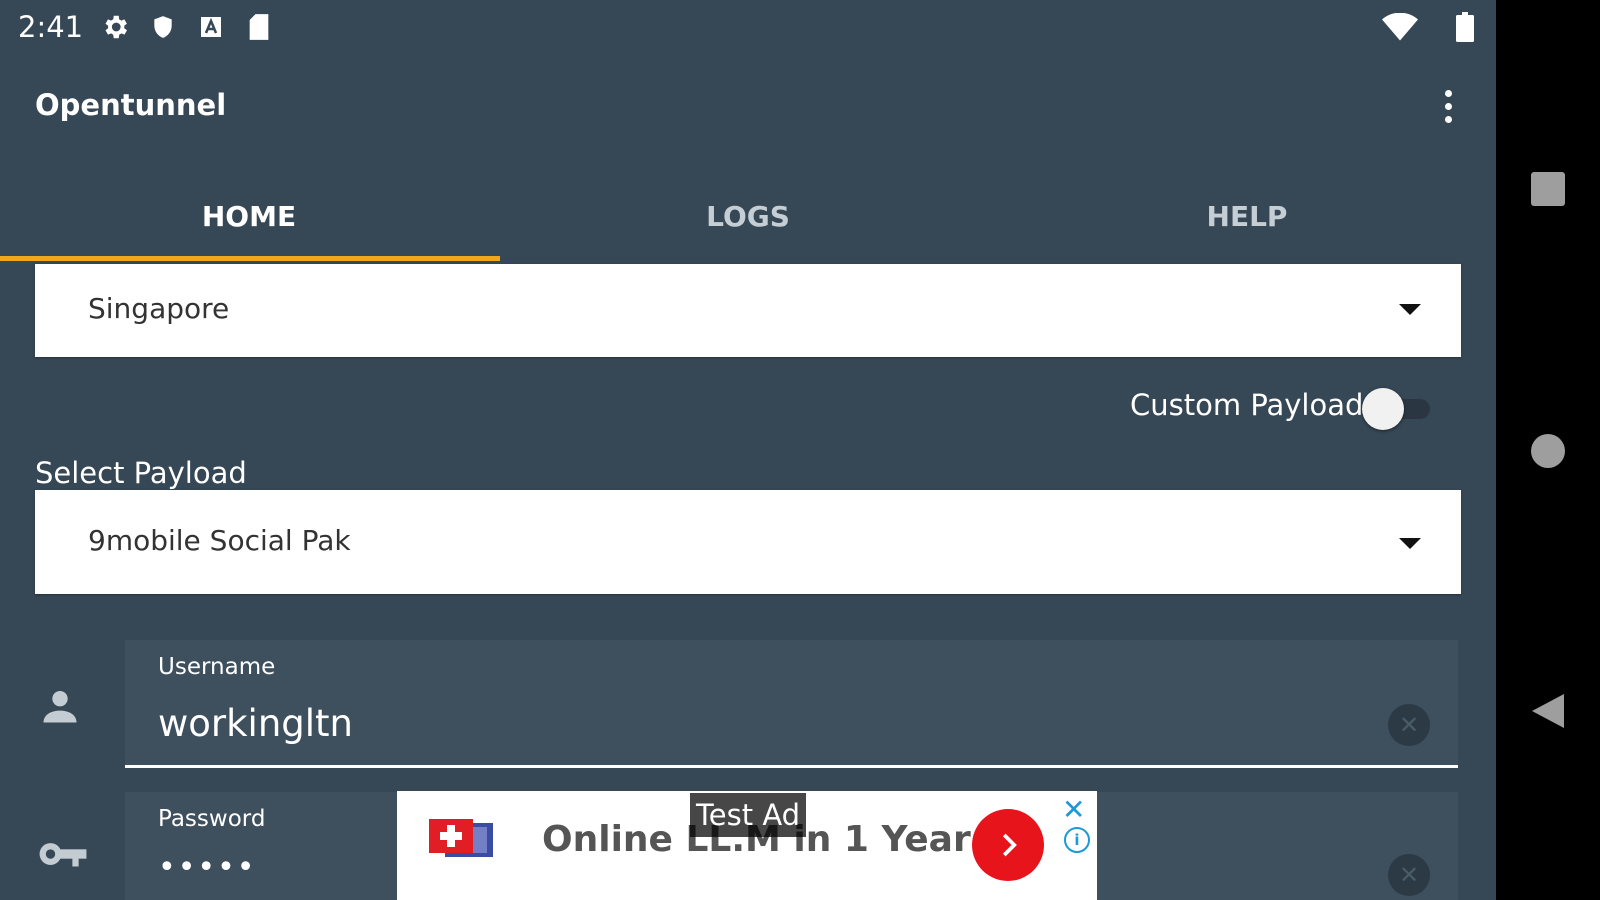 The height and width of the screenshot is (900, 1600). Describe the element at coordinates (1409, 875) in the screenshot. I see `clear-password-icon: ✕` at that location.